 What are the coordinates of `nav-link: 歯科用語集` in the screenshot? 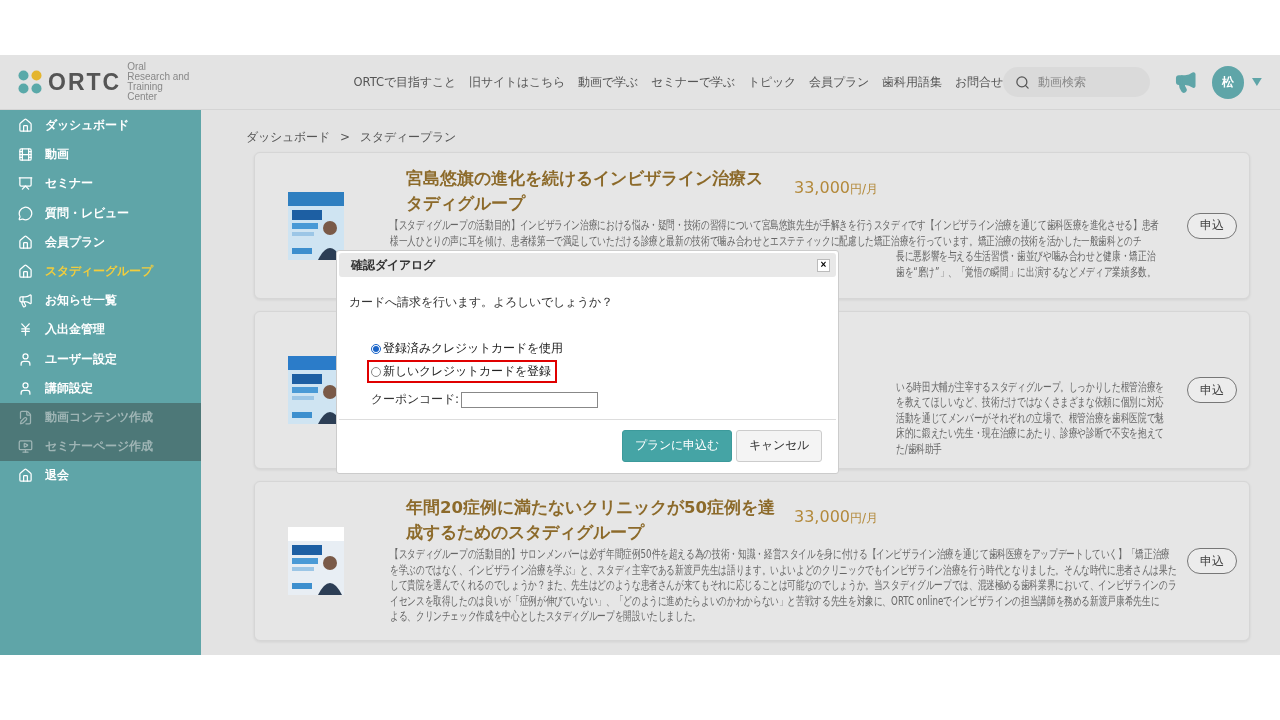 It's located at (912, 82).